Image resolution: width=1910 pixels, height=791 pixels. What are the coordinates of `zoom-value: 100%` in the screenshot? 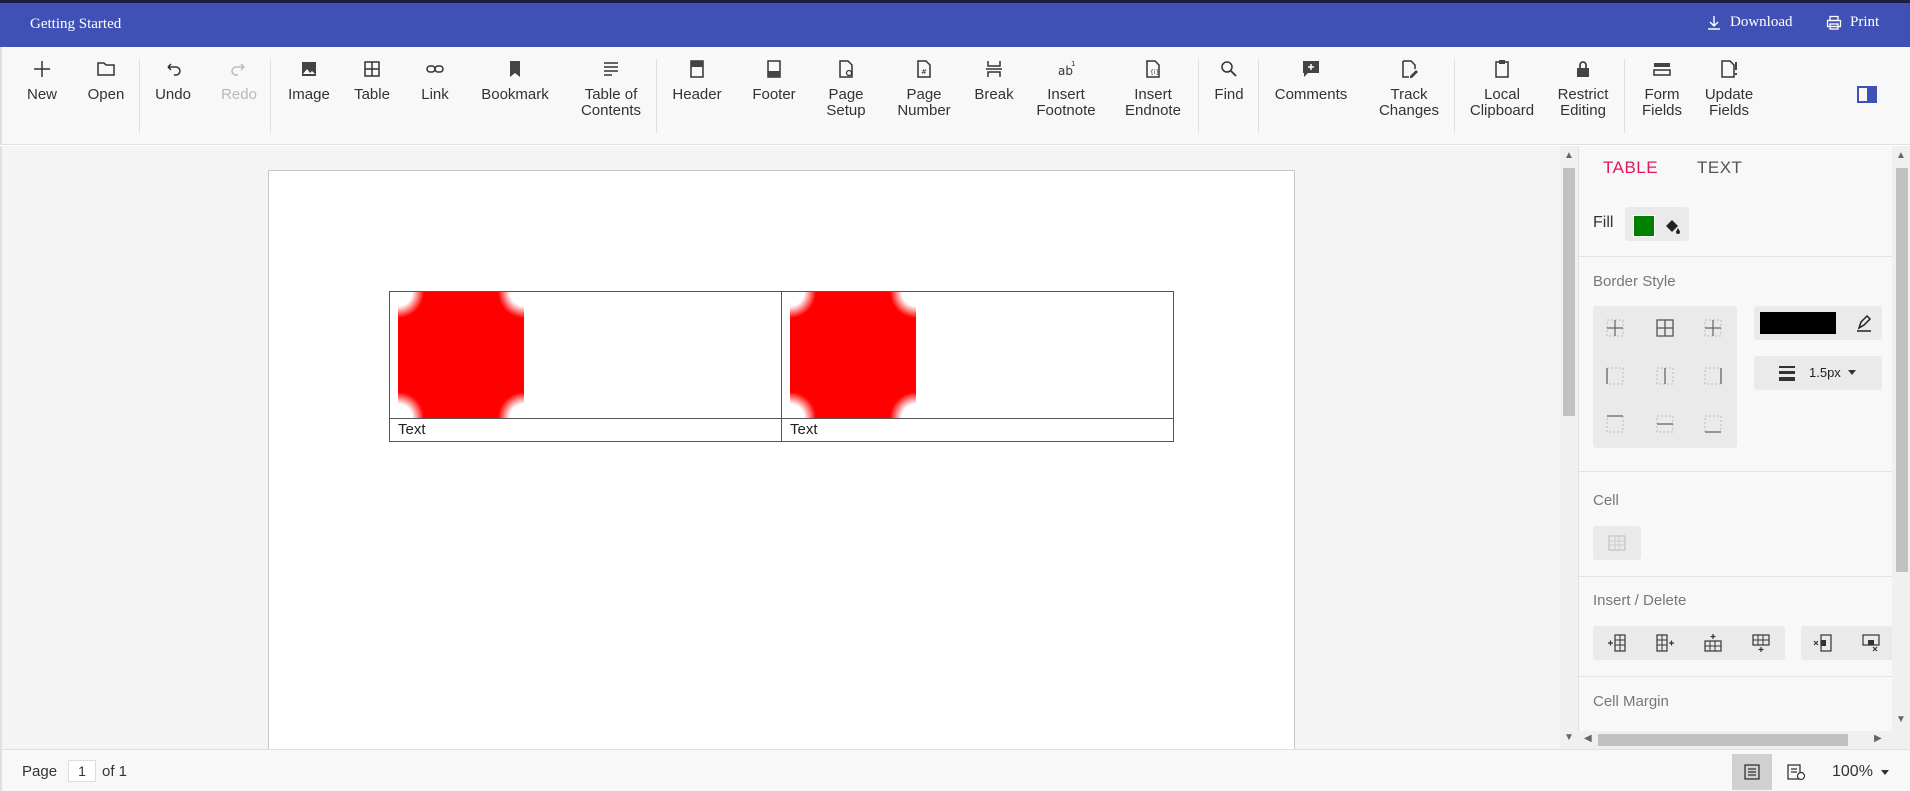 It's located at (1852, 771).